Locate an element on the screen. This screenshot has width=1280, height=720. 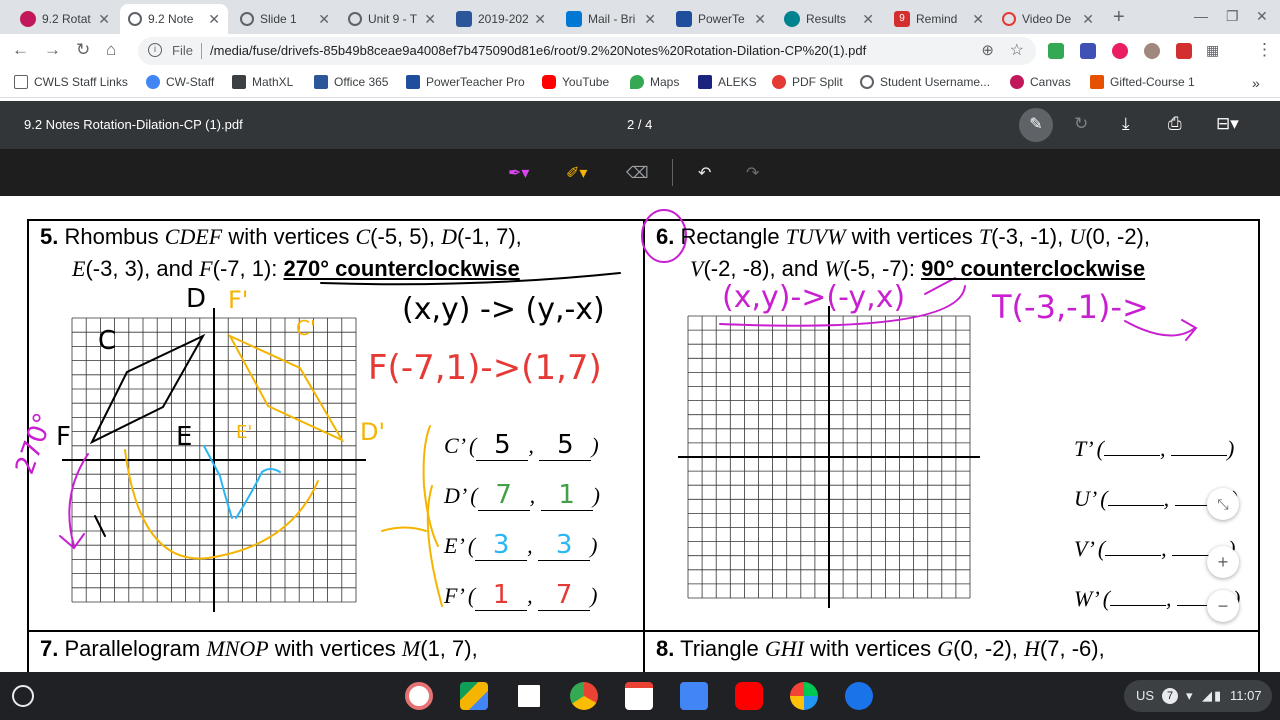
extension-classroom-icon is located at coordinates (1056, 51).